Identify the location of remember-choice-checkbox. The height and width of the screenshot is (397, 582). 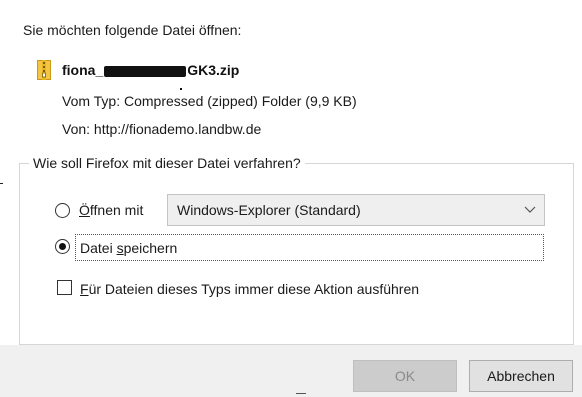
(64, 287).